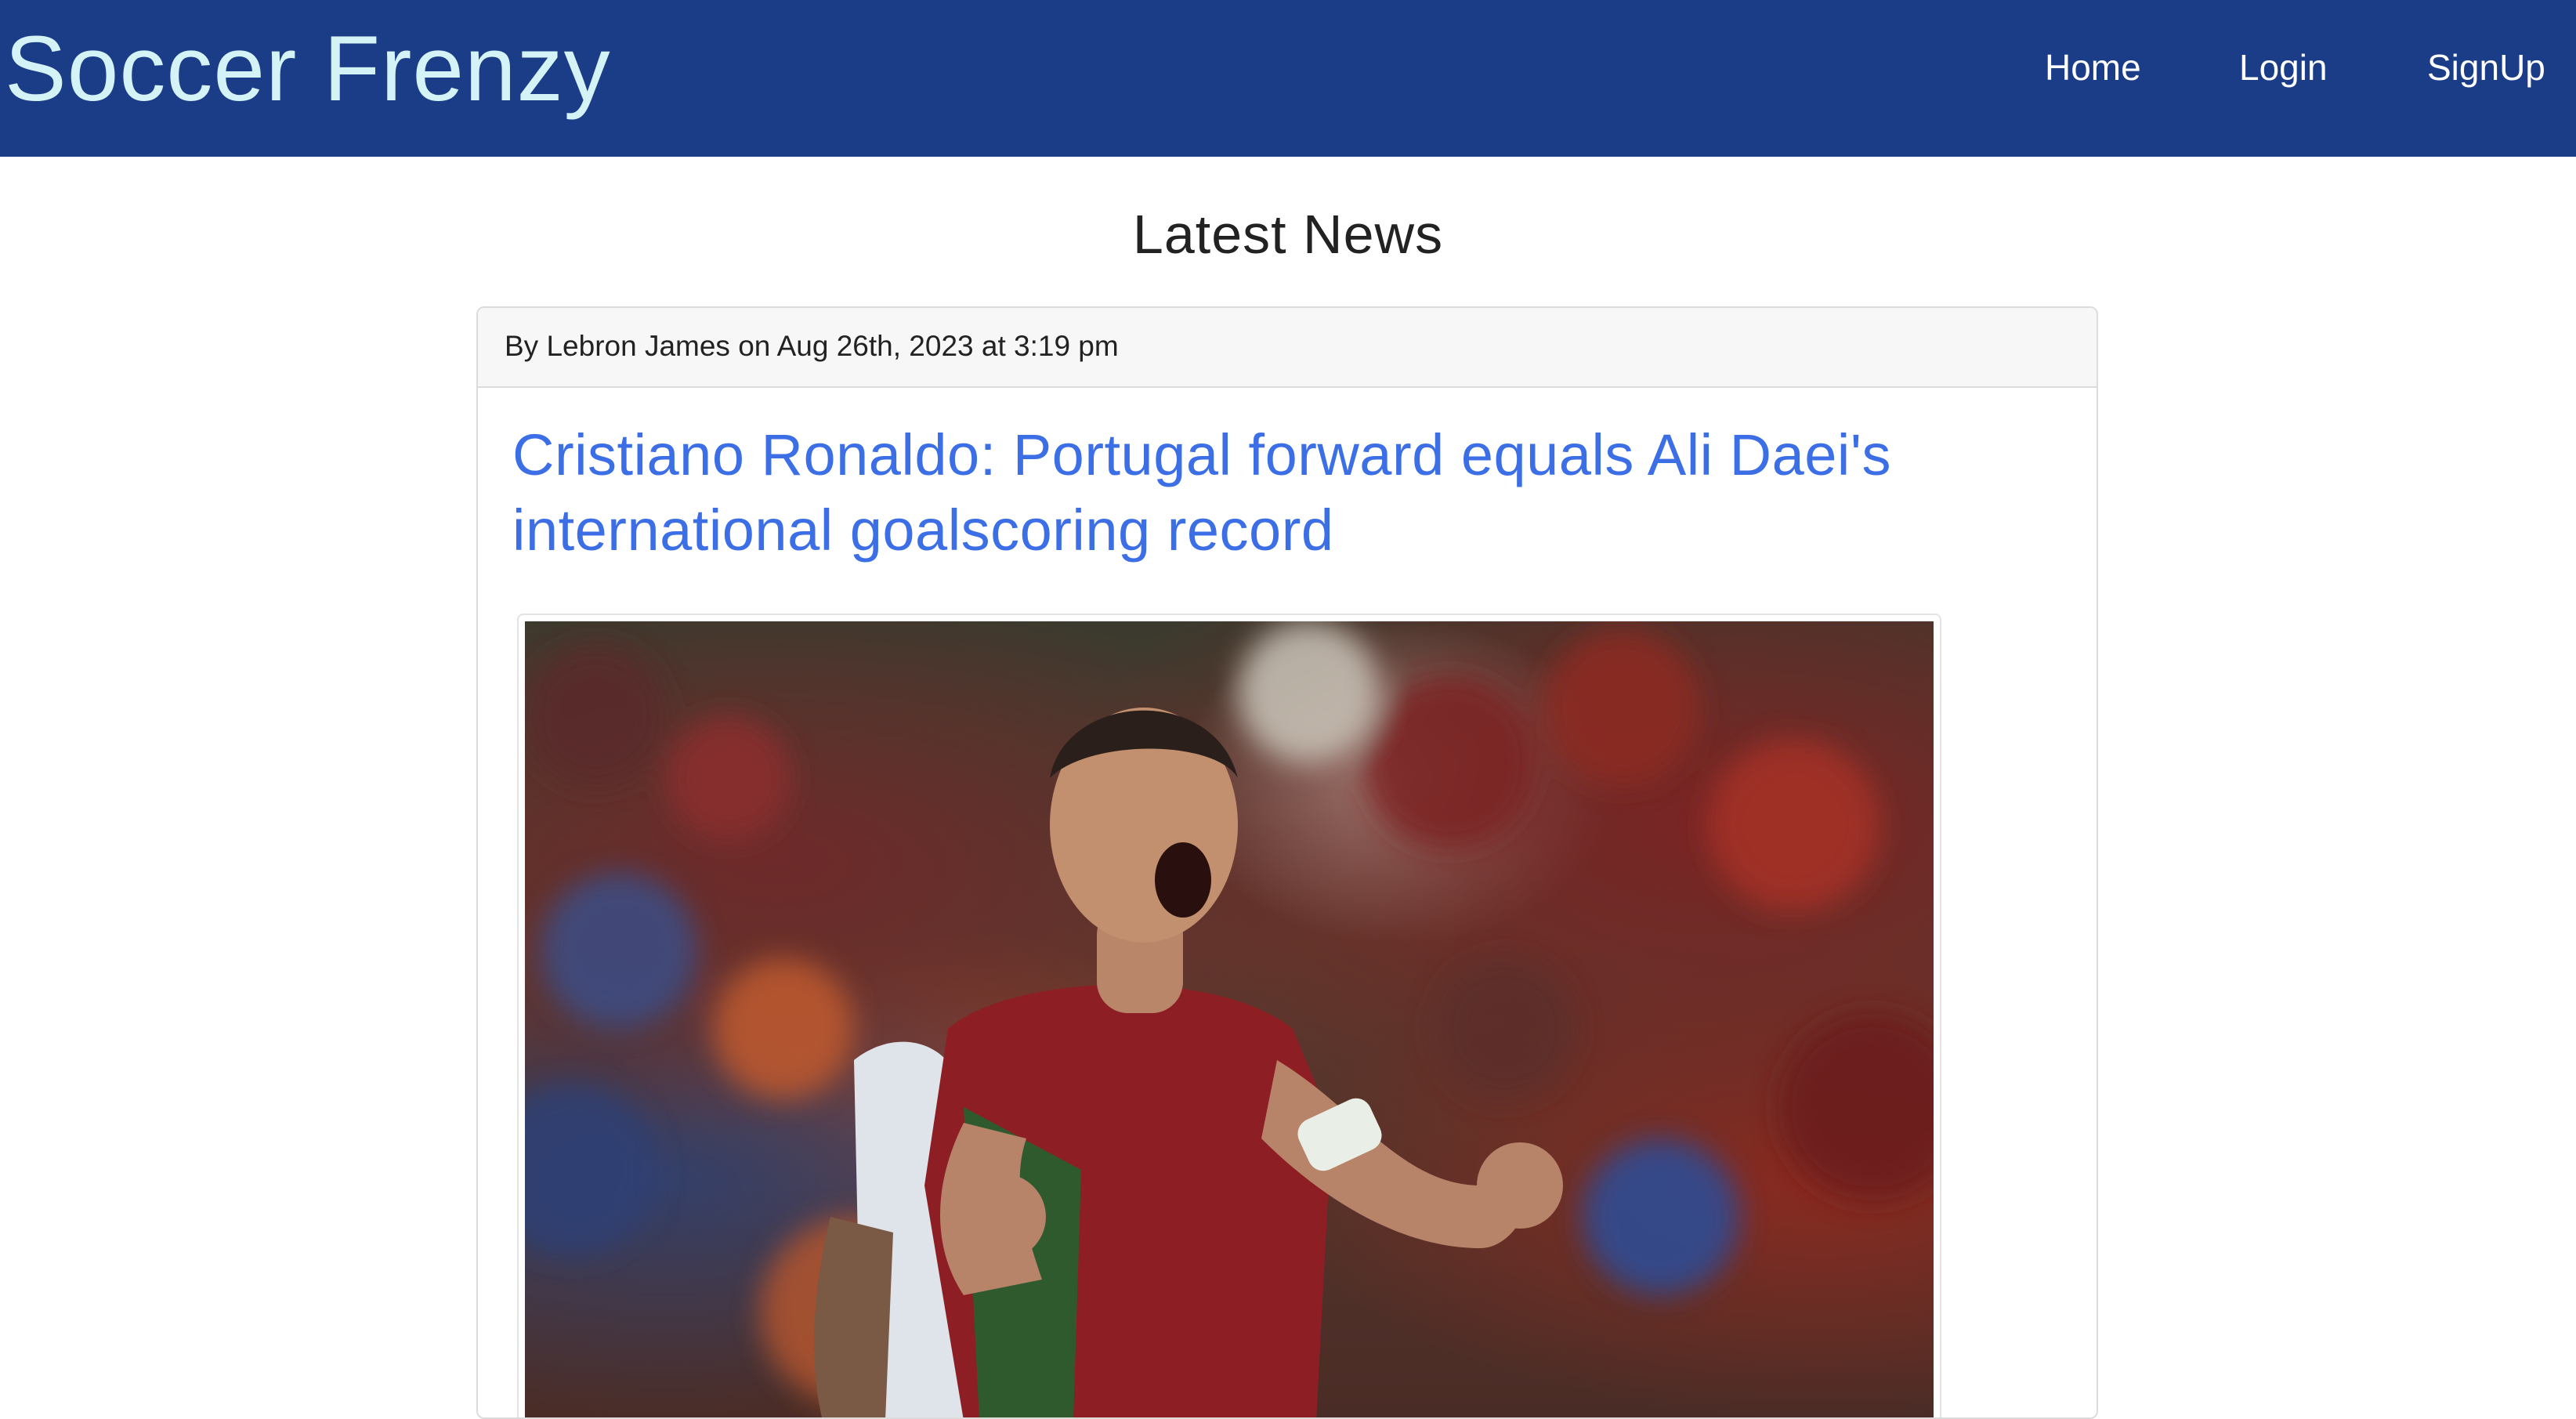 The height and width of the screenshot is (1419, 2576). What do you see at coordinates (1288, 78) in the screenshot?
I see `top-navbar: Soccer Frenzy Home Login SignUp` at bounding box center [1288, 78].